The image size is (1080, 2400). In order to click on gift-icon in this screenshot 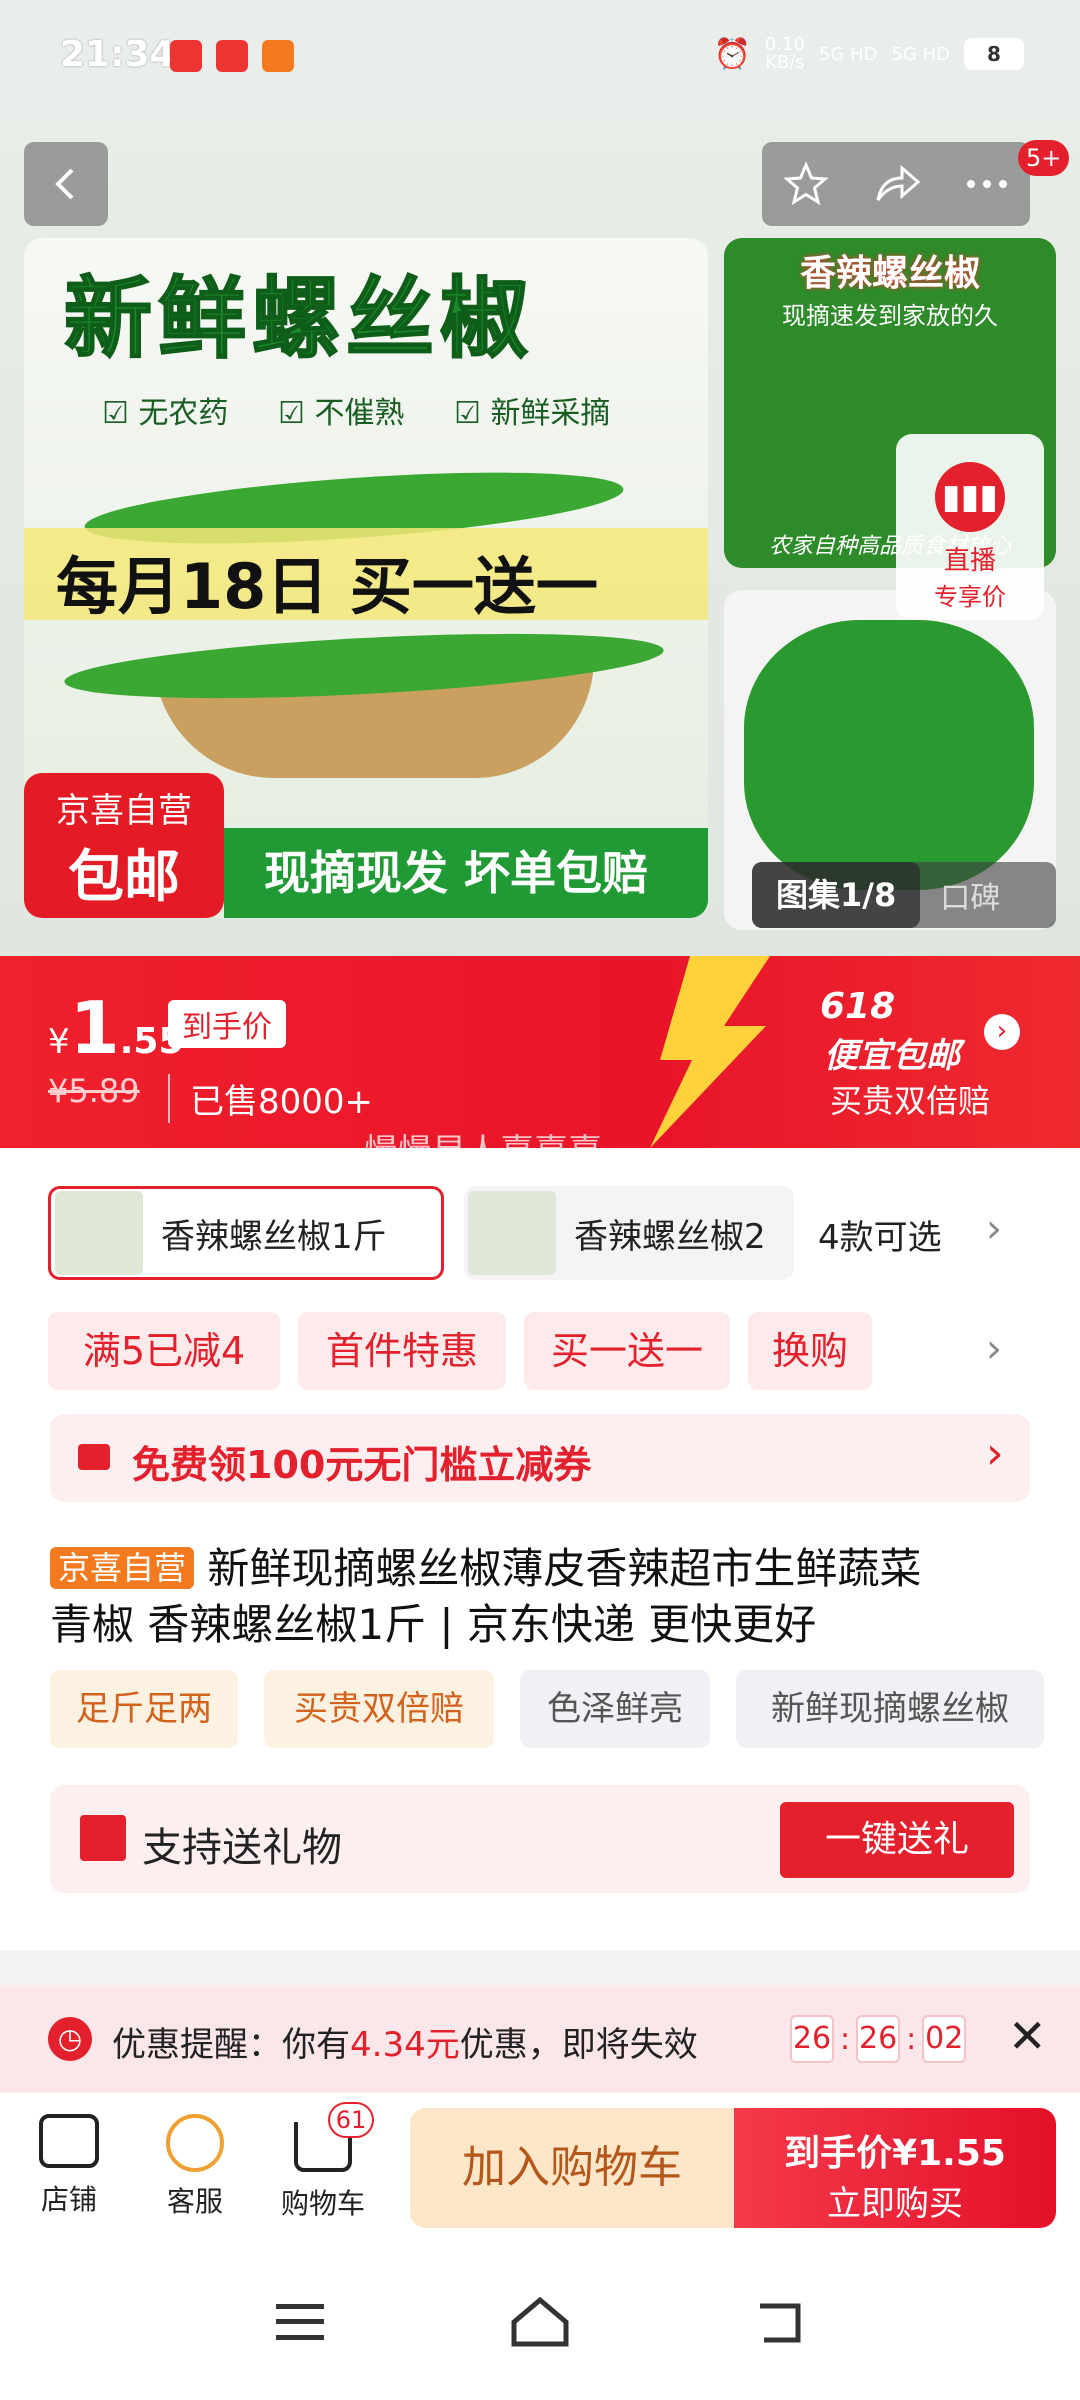, I will do `click(103, 1838)`.